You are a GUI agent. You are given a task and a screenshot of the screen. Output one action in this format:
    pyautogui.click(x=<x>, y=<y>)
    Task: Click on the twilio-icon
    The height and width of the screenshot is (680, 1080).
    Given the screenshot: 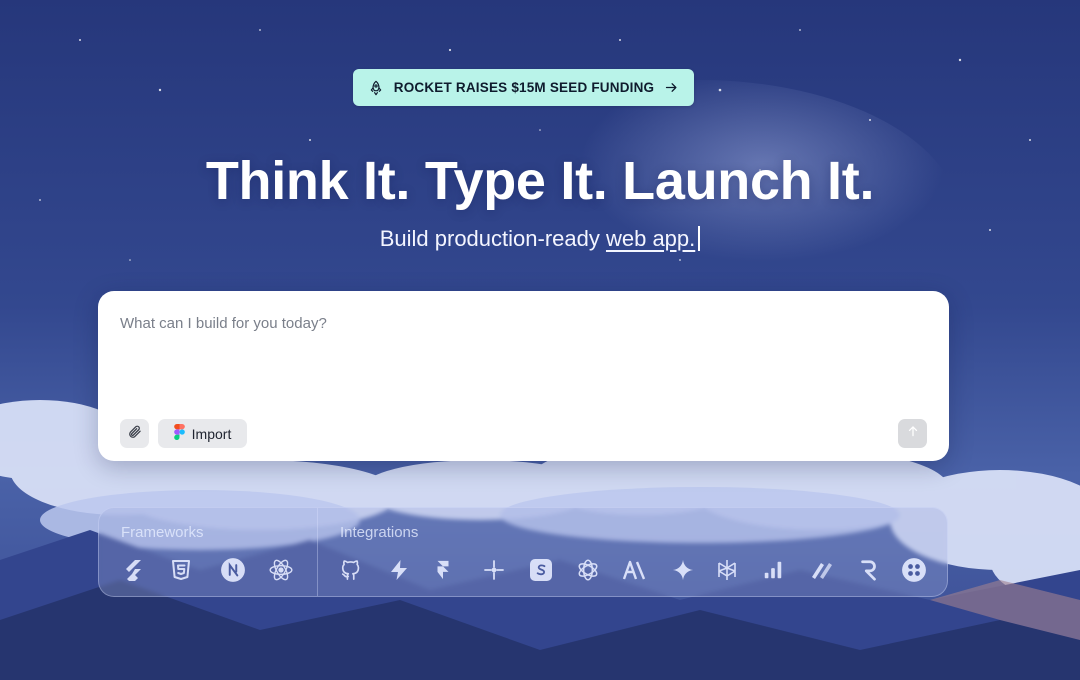 What is the action you would take?
    pyautogui.click(x=914, y=570)
    